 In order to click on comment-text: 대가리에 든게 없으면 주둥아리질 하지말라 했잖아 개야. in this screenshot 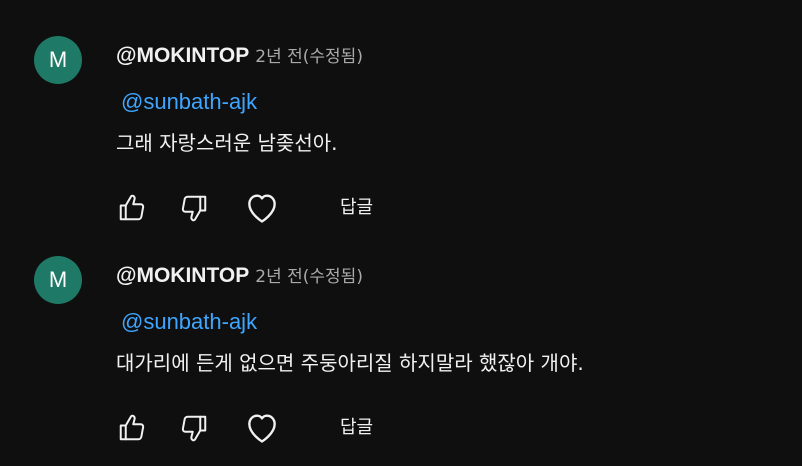, I will do `click(350, 363)`.